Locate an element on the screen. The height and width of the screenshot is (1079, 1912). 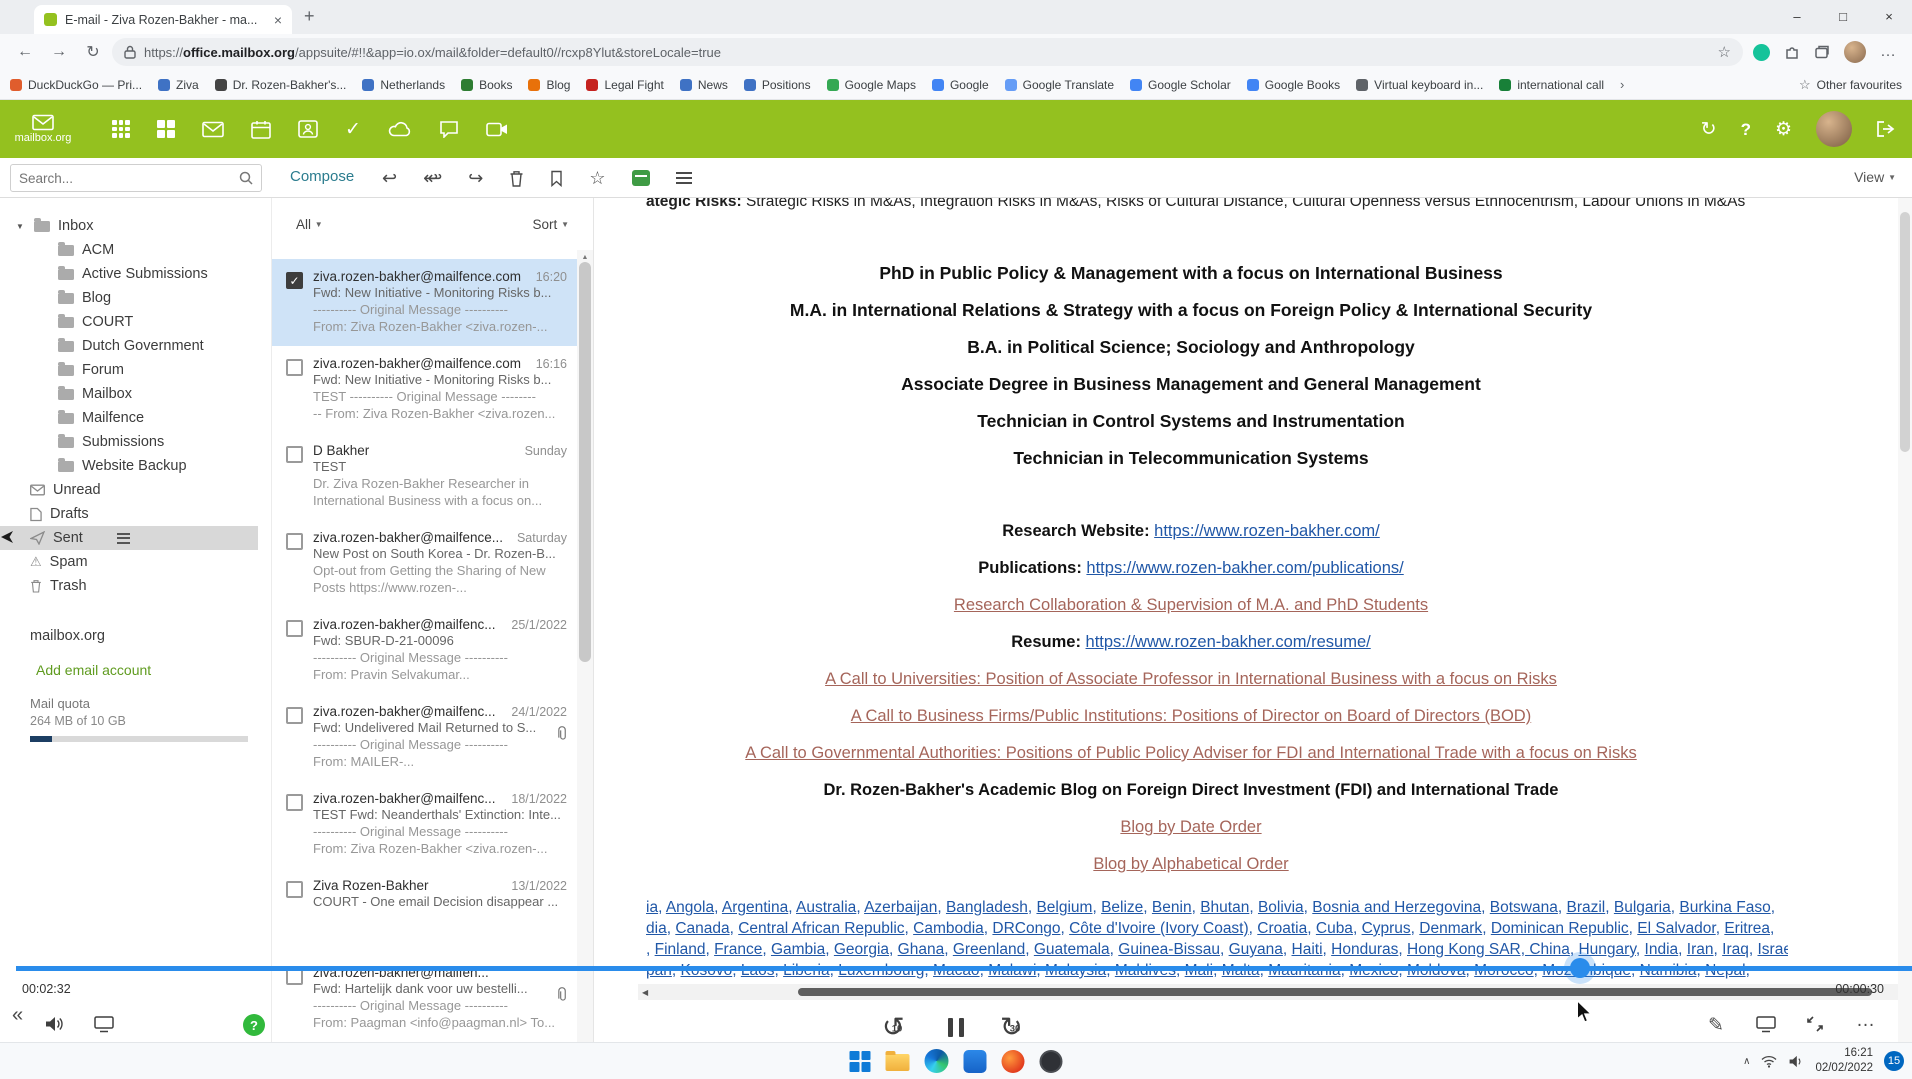
reply-icon: ↩ is located at coordinates (389, 178).